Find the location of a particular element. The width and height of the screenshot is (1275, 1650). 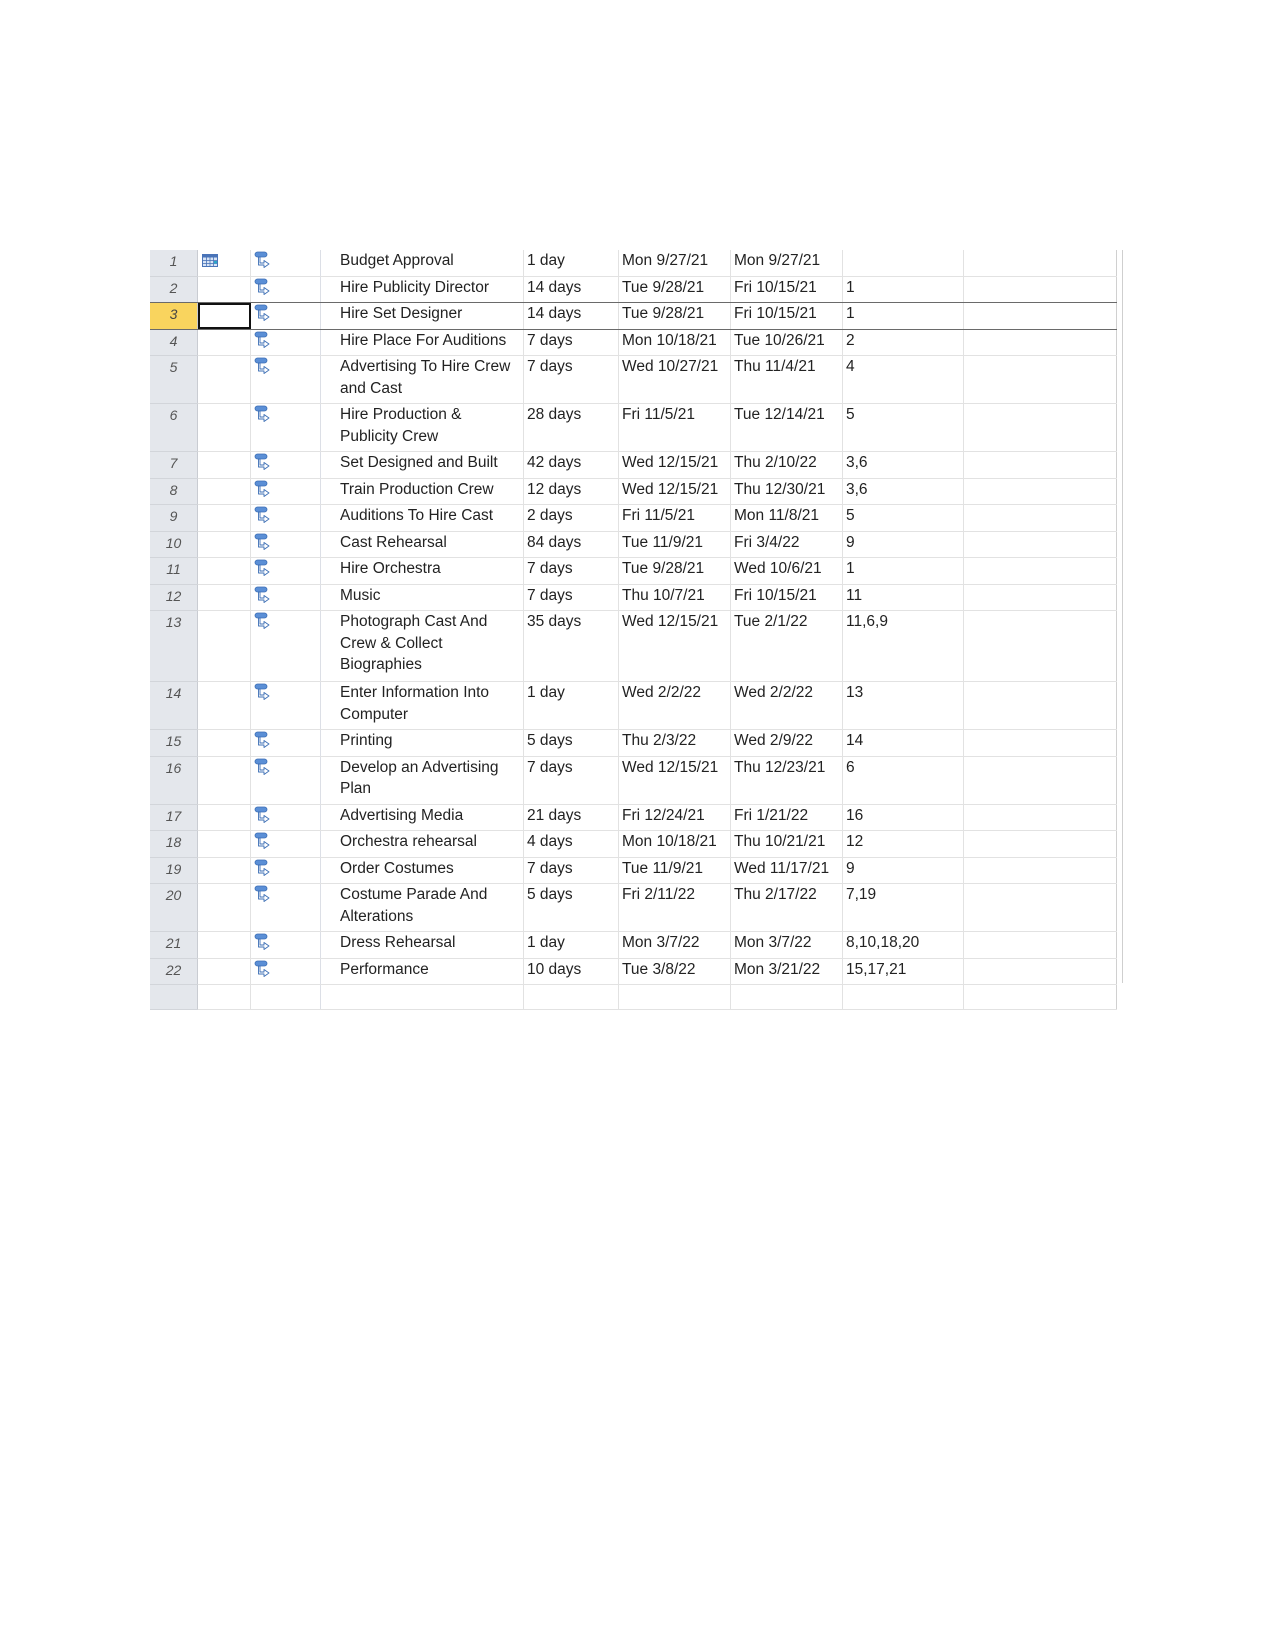

predecessors-cell: 2 is located at coordinates (903, 342).